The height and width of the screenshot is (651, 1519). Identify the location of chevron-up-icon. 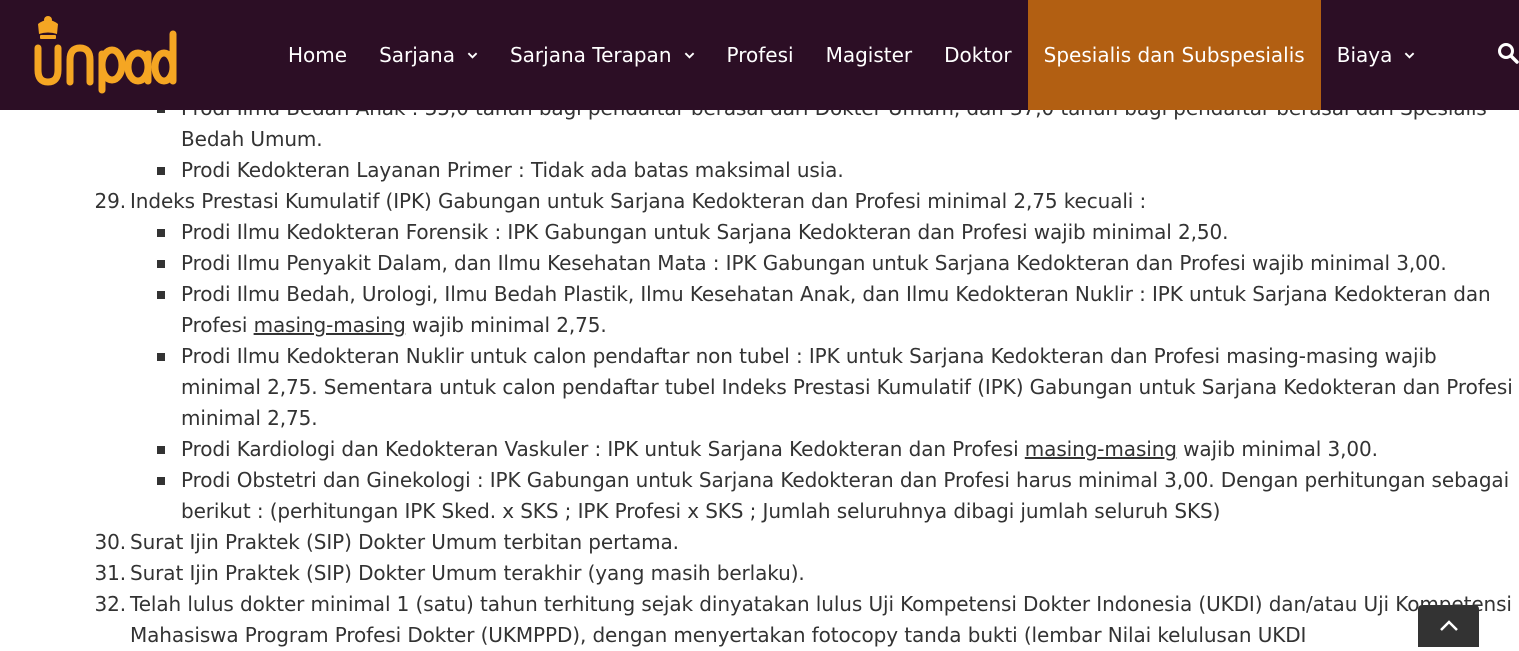
(1448, 625).